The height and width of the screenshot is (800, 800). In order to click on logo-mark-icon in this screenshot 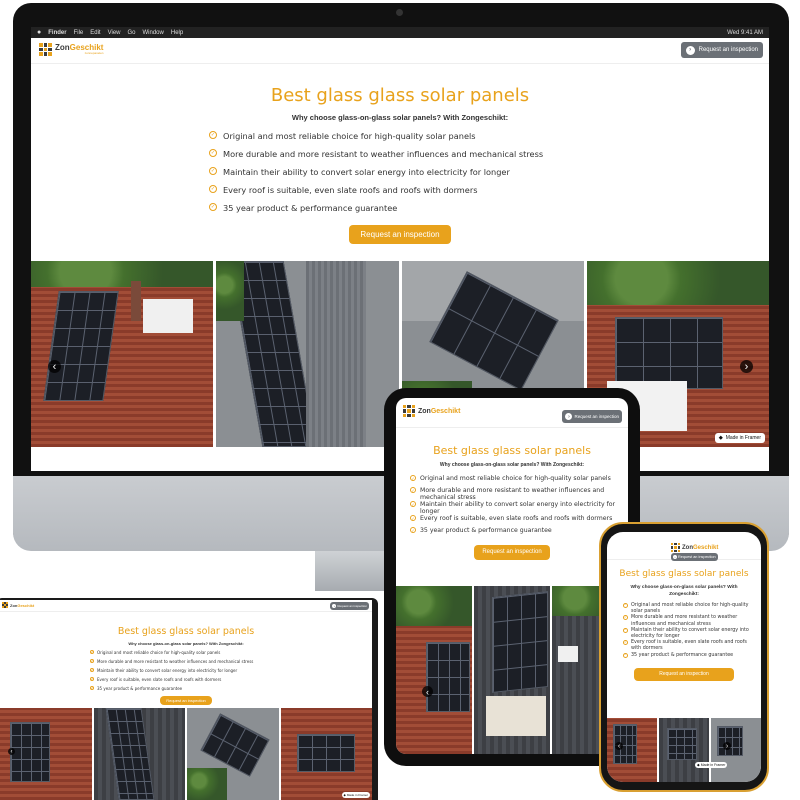, I will do `click(675, 547)`.